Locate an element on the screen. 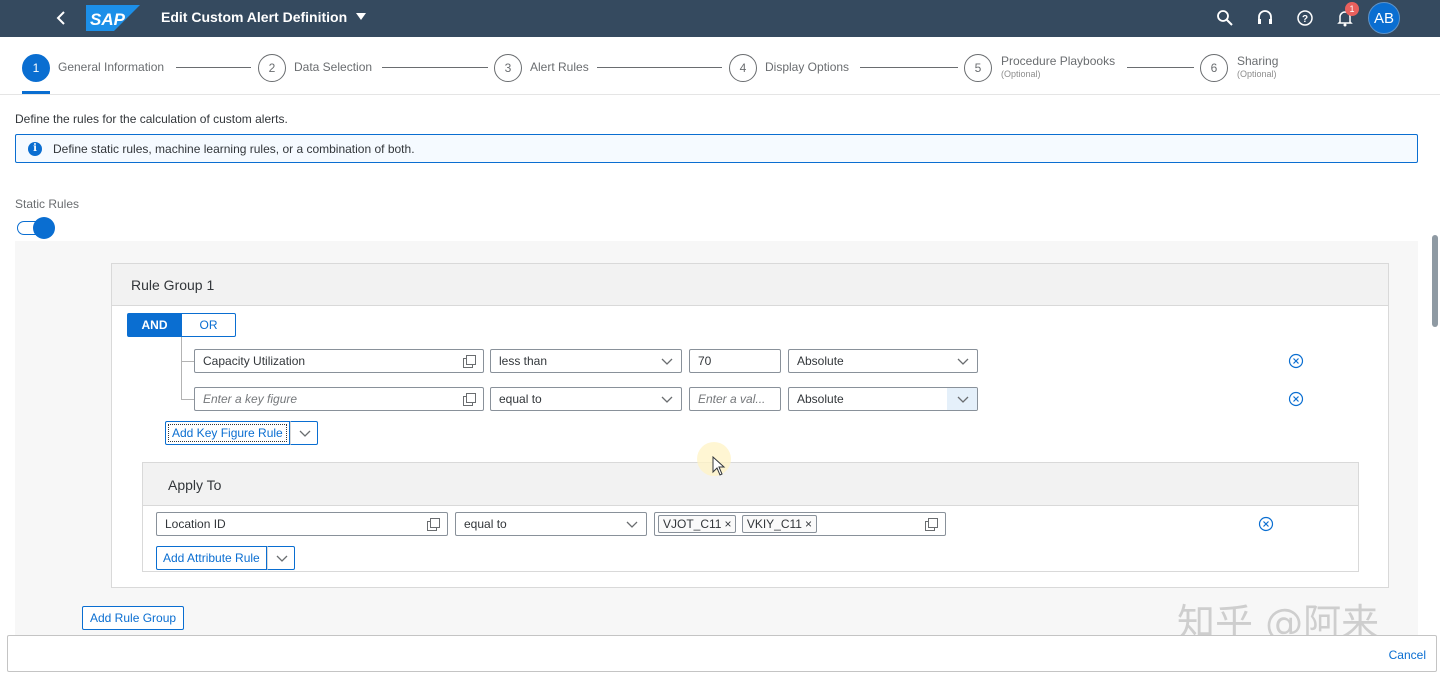 This screenshot has height=674, width=1440. token-text: VKIY_C11 is located at coordinates (774, 524).